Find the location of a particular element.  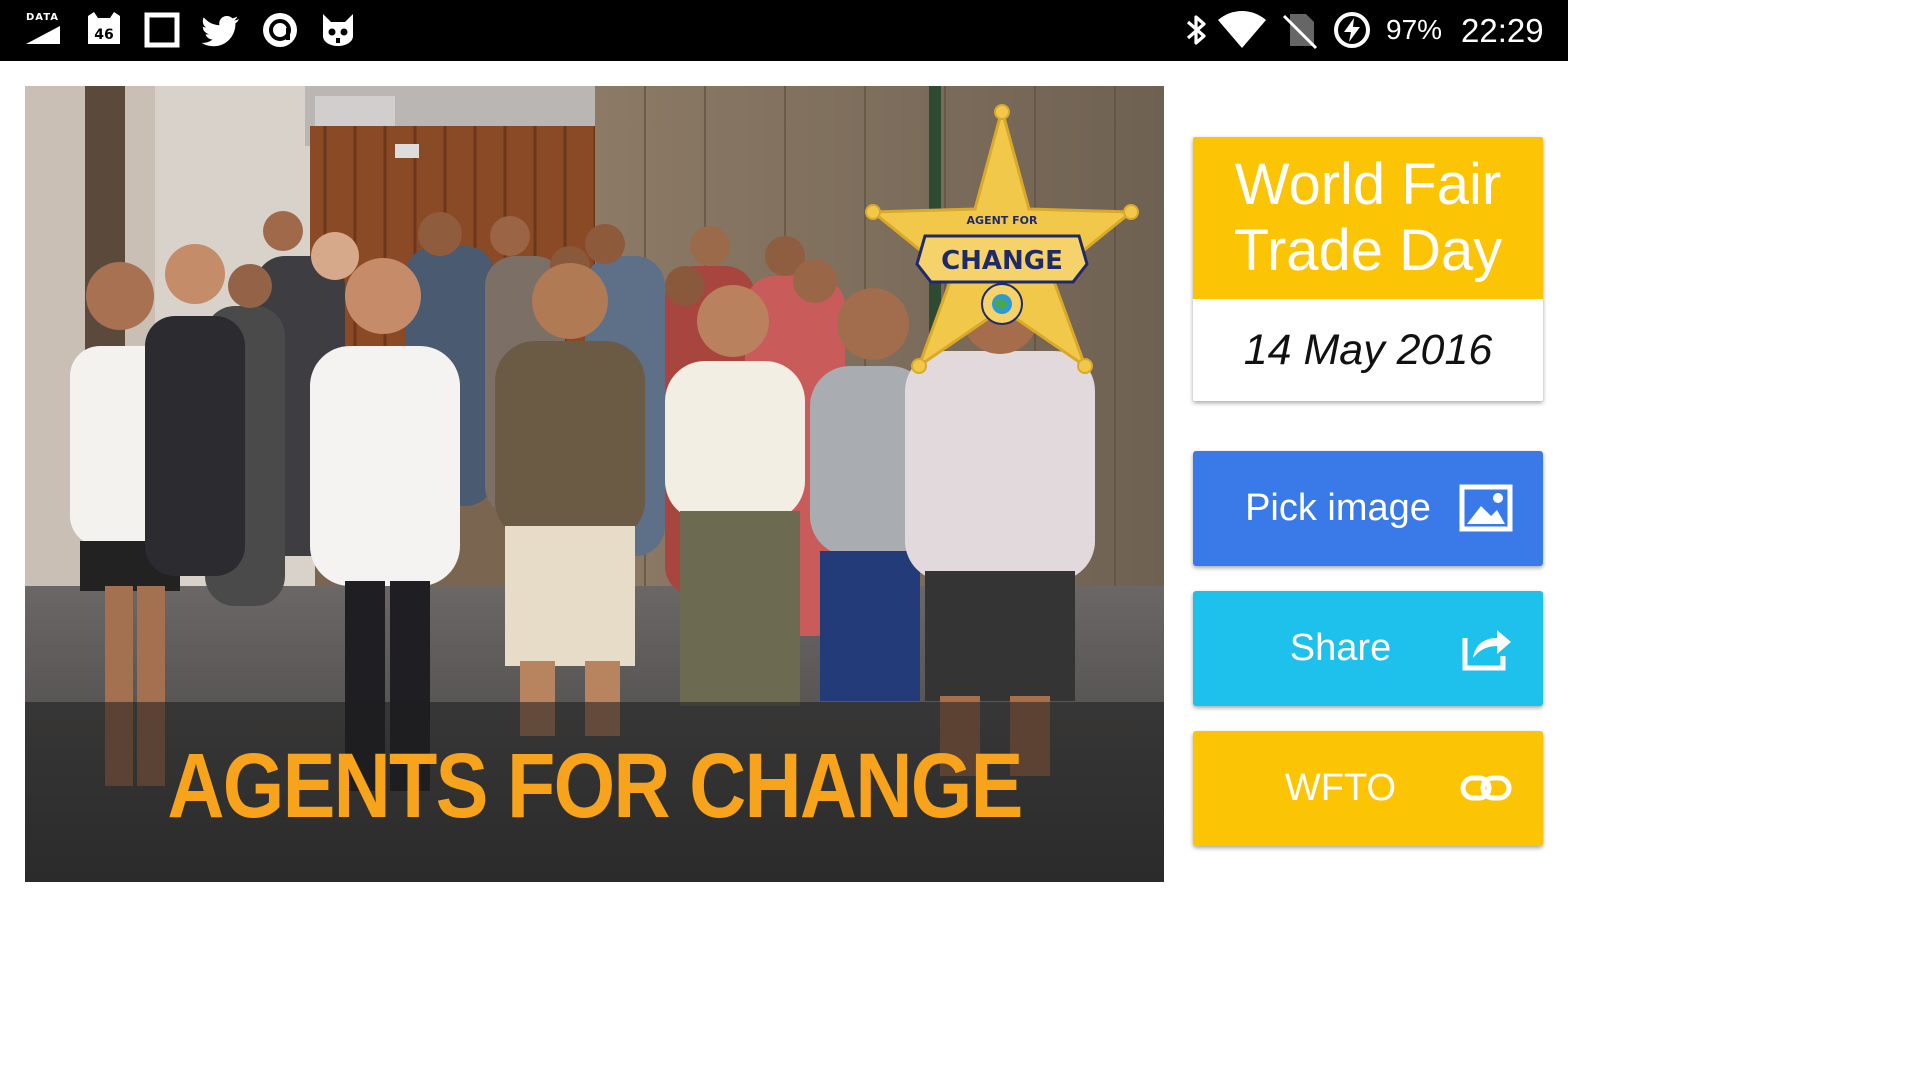

battery-charging-icon is located at coordinates (1352, 30).